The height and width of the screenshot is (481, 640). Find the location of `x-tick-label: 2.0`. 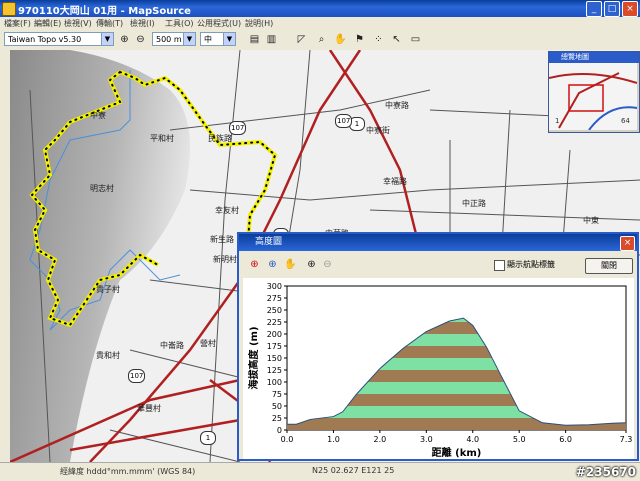

x-tick-label: 2.0 is located at coordinates (380, 439).